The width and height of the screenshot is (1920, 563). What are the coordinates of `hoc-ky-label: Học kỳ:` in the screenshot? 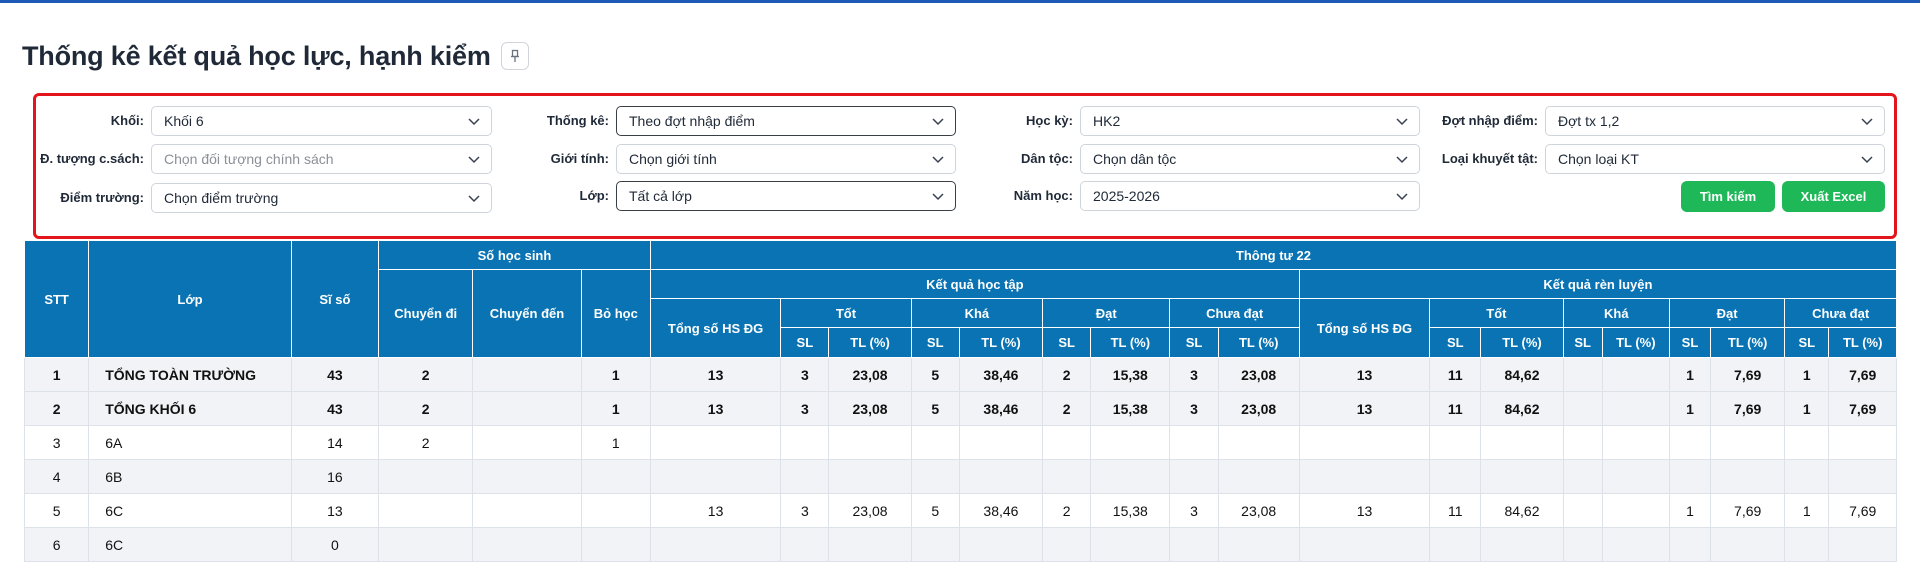 It's located at (1049, 120).